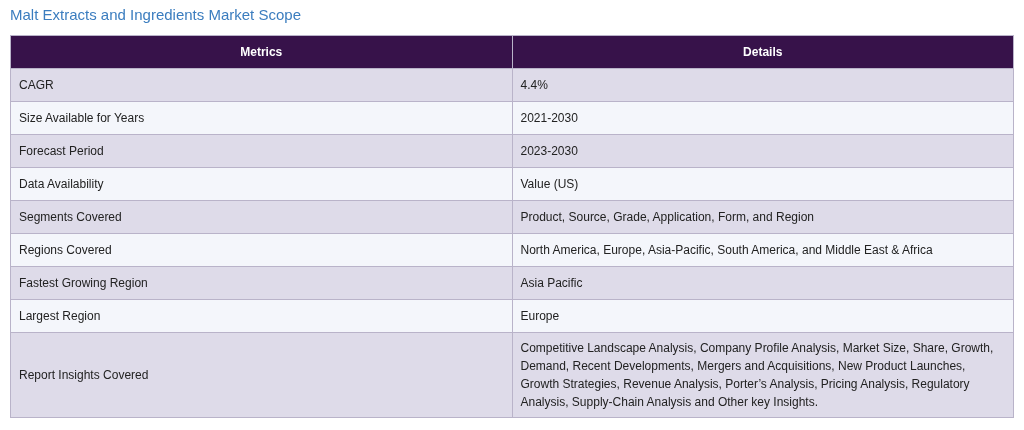 This screenshot has width=1024, height=430. What do you see at coordinates (261, 282) in the screenshot?
I see `table-cell: Fastest Growing Region` at bounding box center [261, 282].